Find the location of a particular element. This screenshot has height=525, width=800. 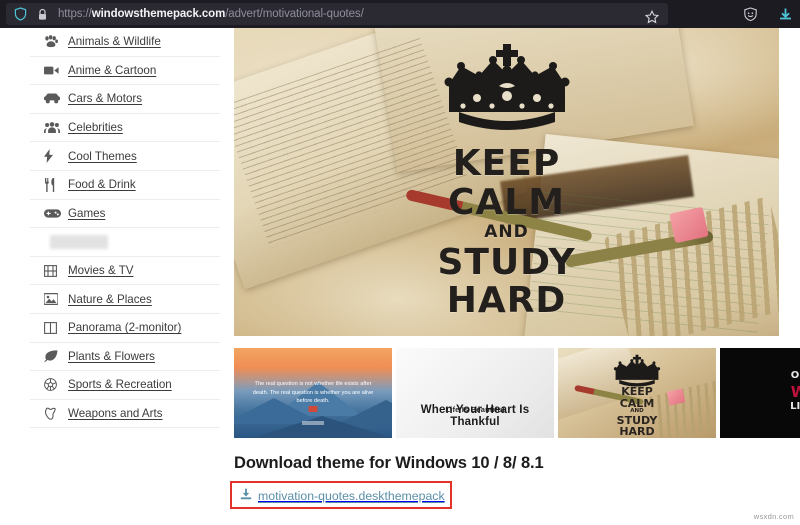

keep-calm-line-3: STUDY is located at coordinates (506, 262).